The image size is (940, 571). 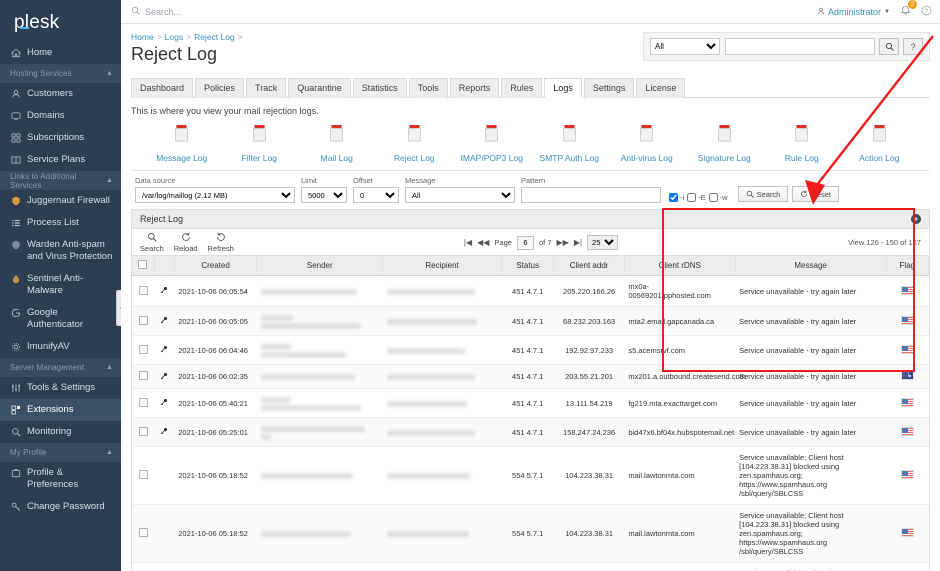 What do you see at coordinates (647, 145) in the screenshot?
I see `log-link-anti-virus-log: Anti-virus Log` at bounding box center [647, 145].